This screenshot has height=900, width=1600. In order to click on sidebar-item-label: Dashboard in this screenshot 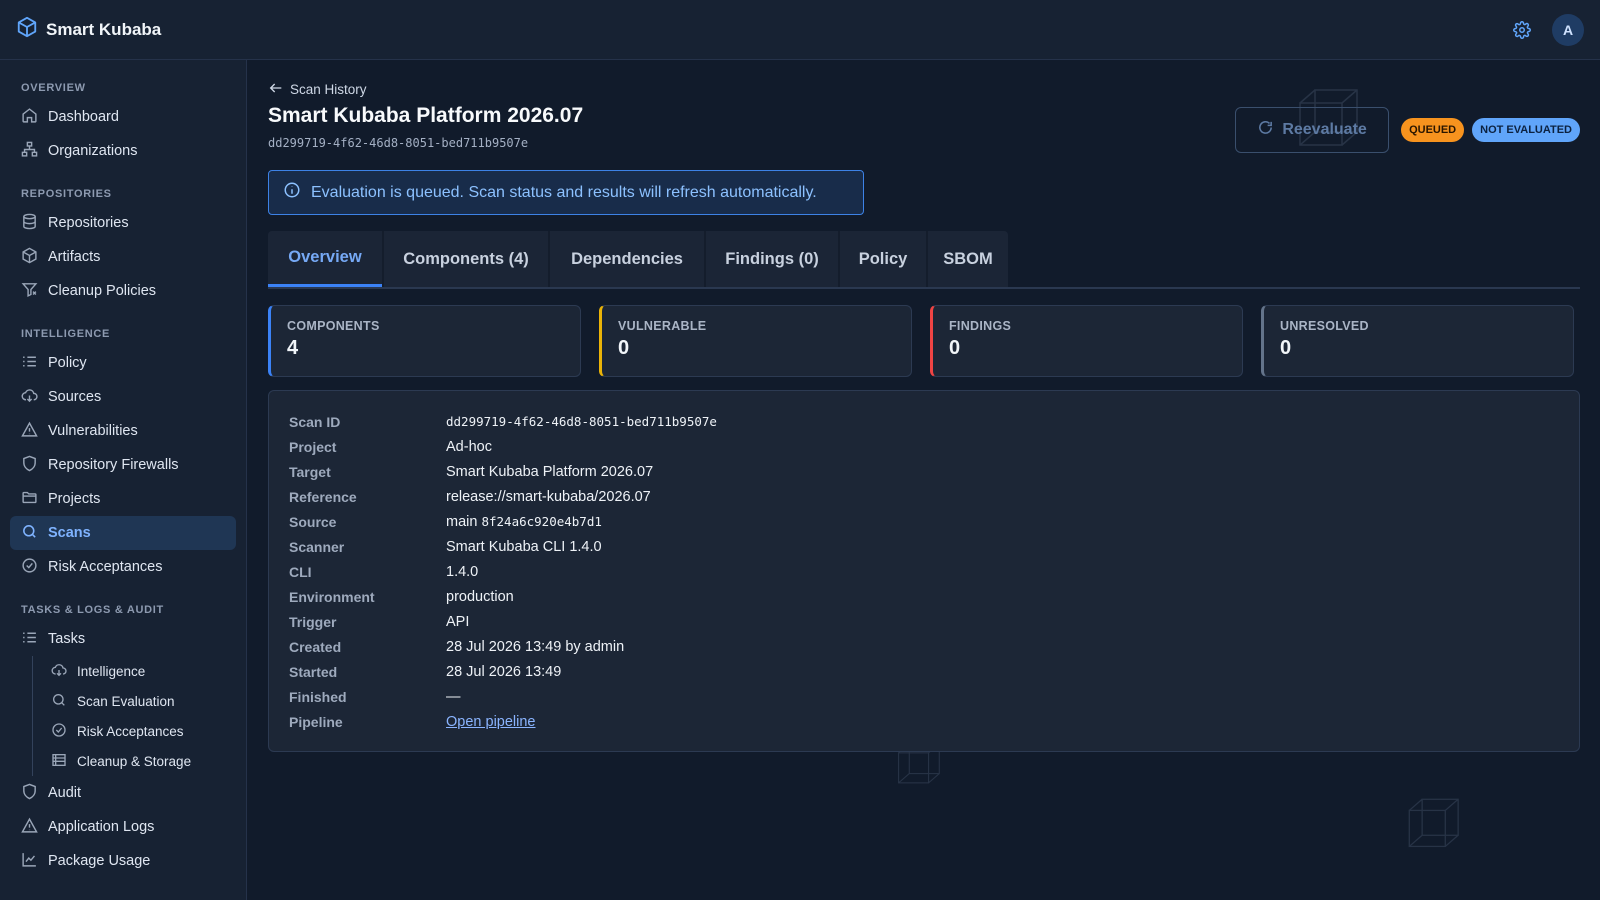, I will do `click(83, 117)`.